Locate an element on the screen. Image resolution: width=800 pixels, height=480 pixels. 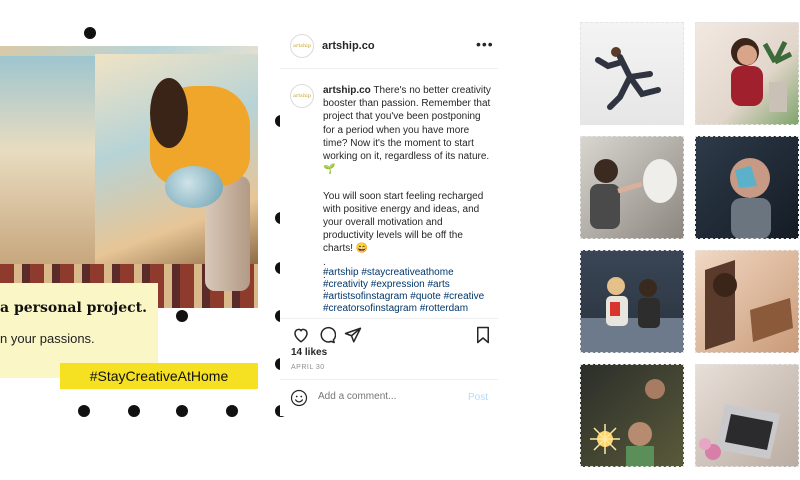
grid-photo-movie is located at coordinates (632, 301).